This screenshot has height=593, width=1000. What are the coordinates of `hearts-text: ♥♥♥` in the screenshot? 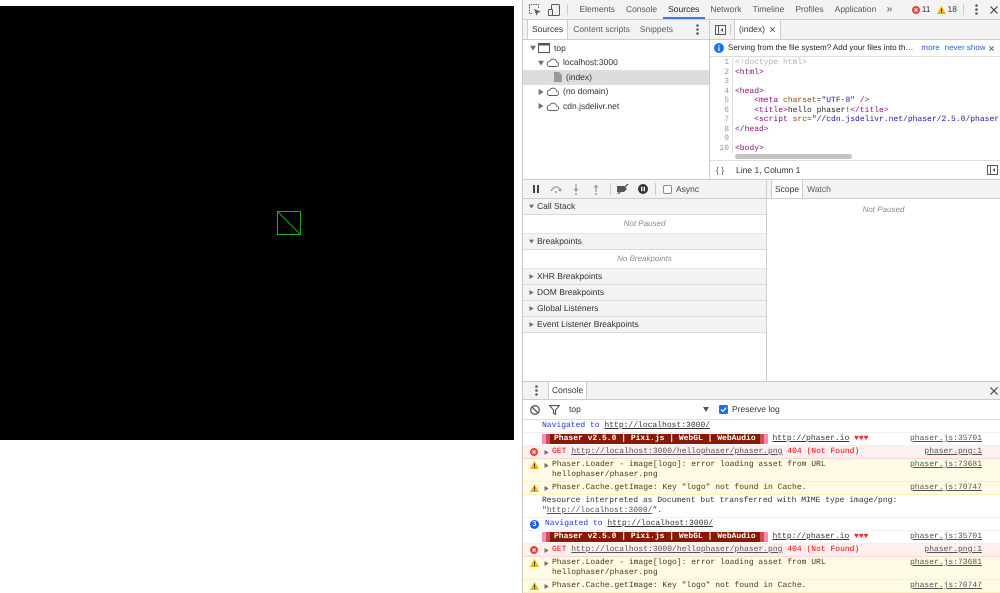 It's located at (861, 536).